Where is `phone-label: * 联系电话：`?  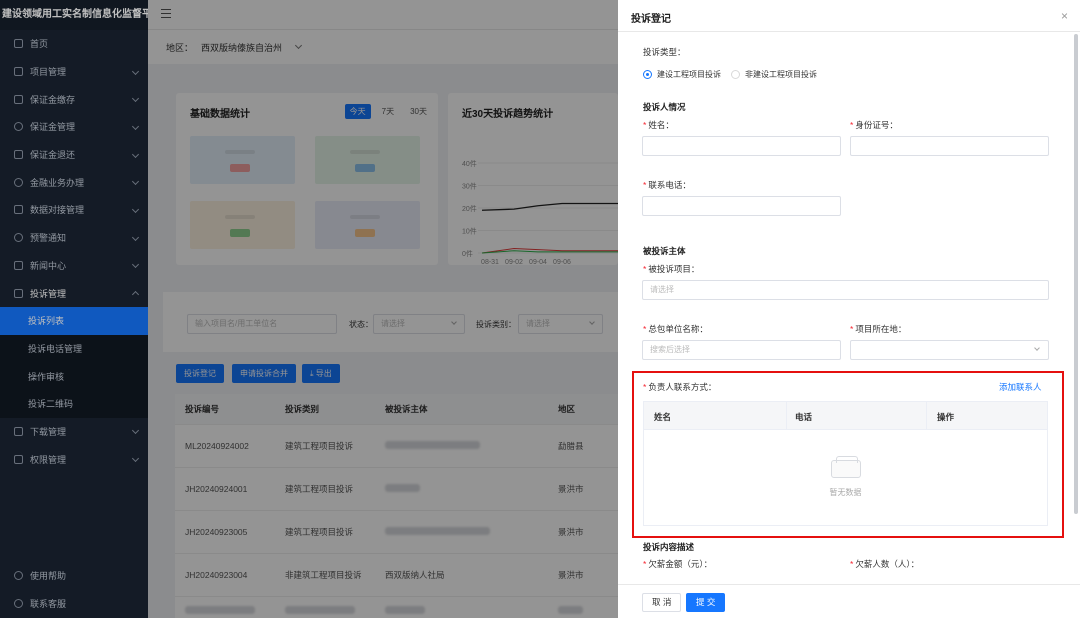
phone-label: * 联系电话： is located at coordinates (667, 185).